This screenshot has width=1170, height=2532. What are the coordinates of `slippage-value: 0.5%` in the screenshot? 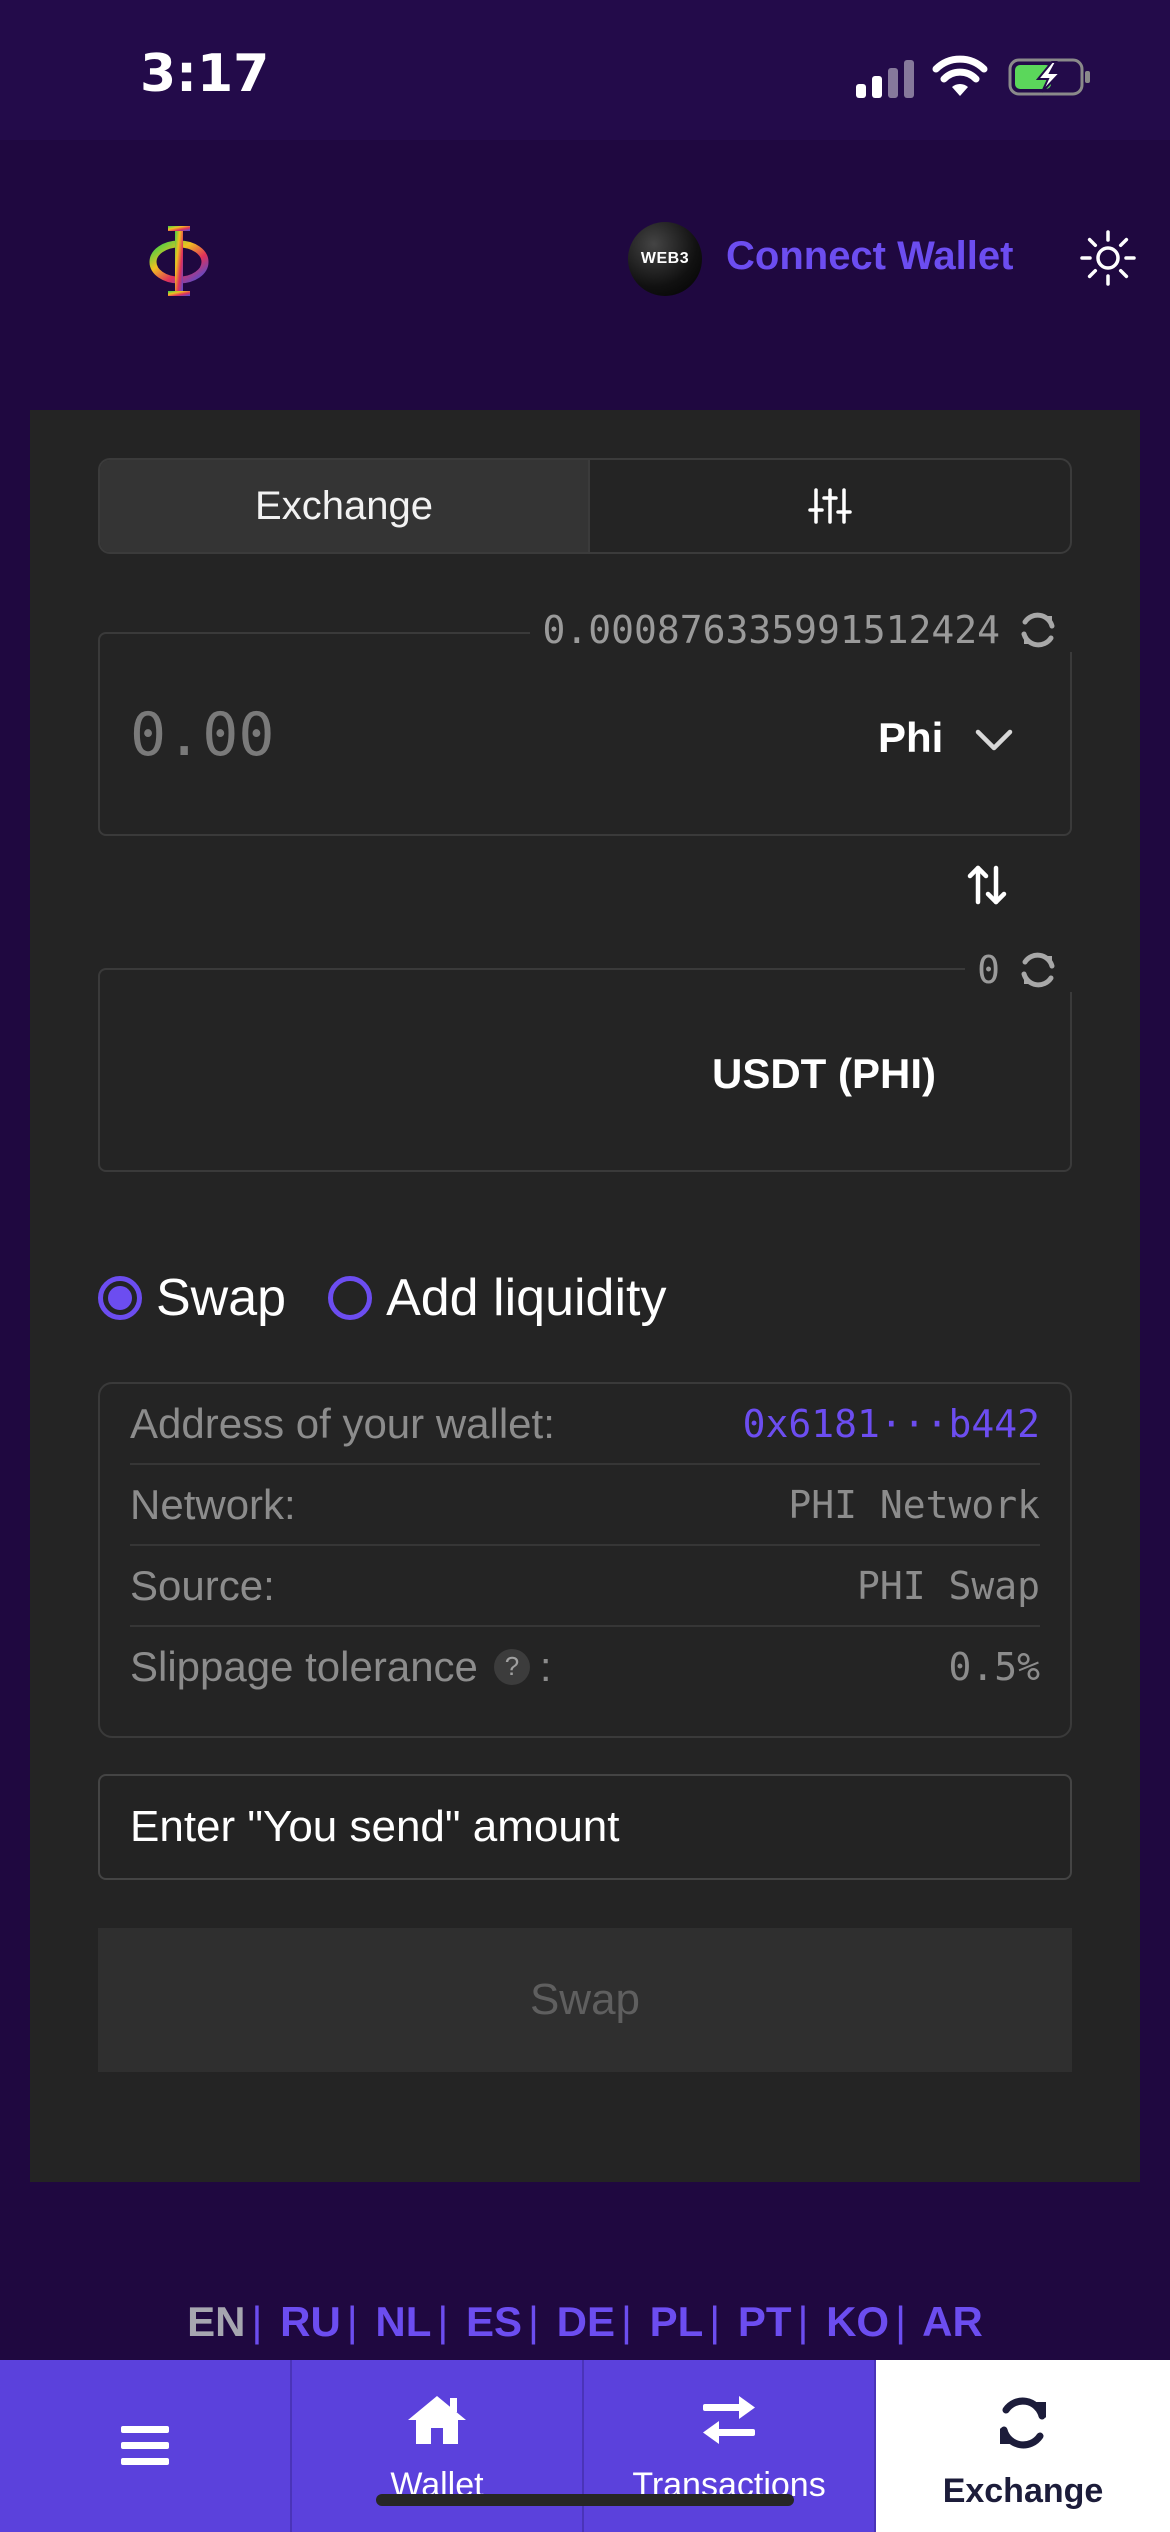 It's located at (994, 1666).